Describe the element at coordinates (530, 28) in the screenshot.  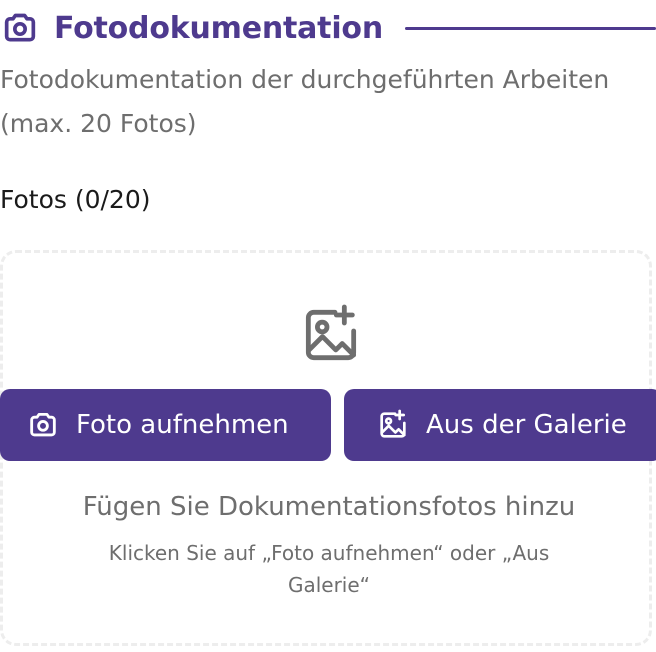
I see `header-divider` at that location.